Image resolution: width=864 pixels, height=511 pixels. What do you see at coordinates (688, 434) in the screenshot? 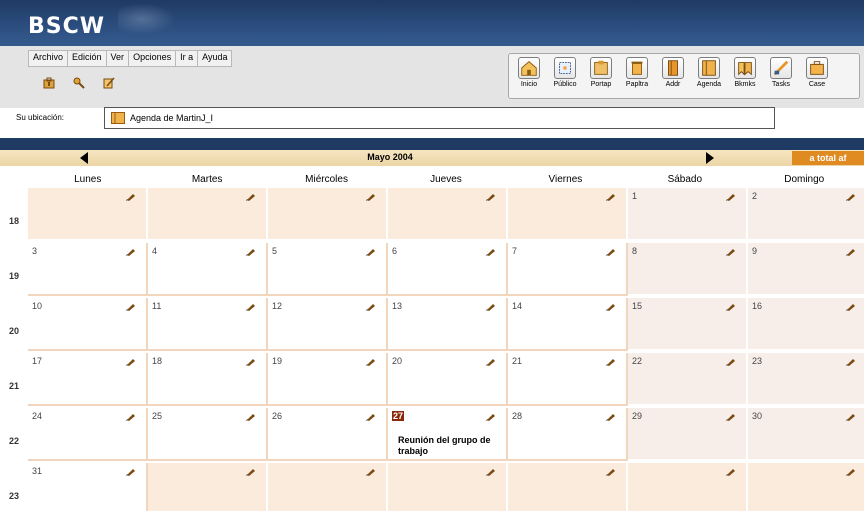
I see `calendar-day-cell: 29` at bounding box center [688, 434].